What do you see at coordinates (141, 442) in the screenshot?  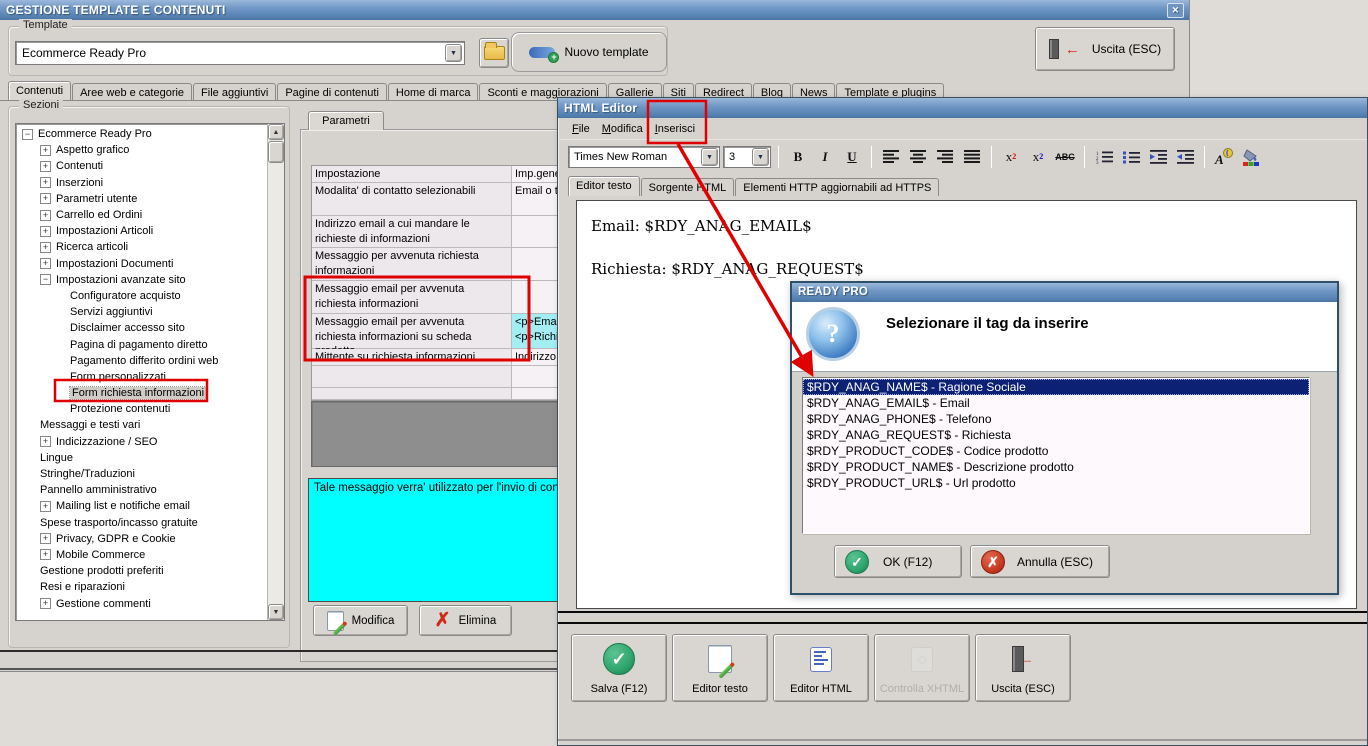 I see `tree-item: + Indicizzazione / SEO` at bounding box center [141, 442].